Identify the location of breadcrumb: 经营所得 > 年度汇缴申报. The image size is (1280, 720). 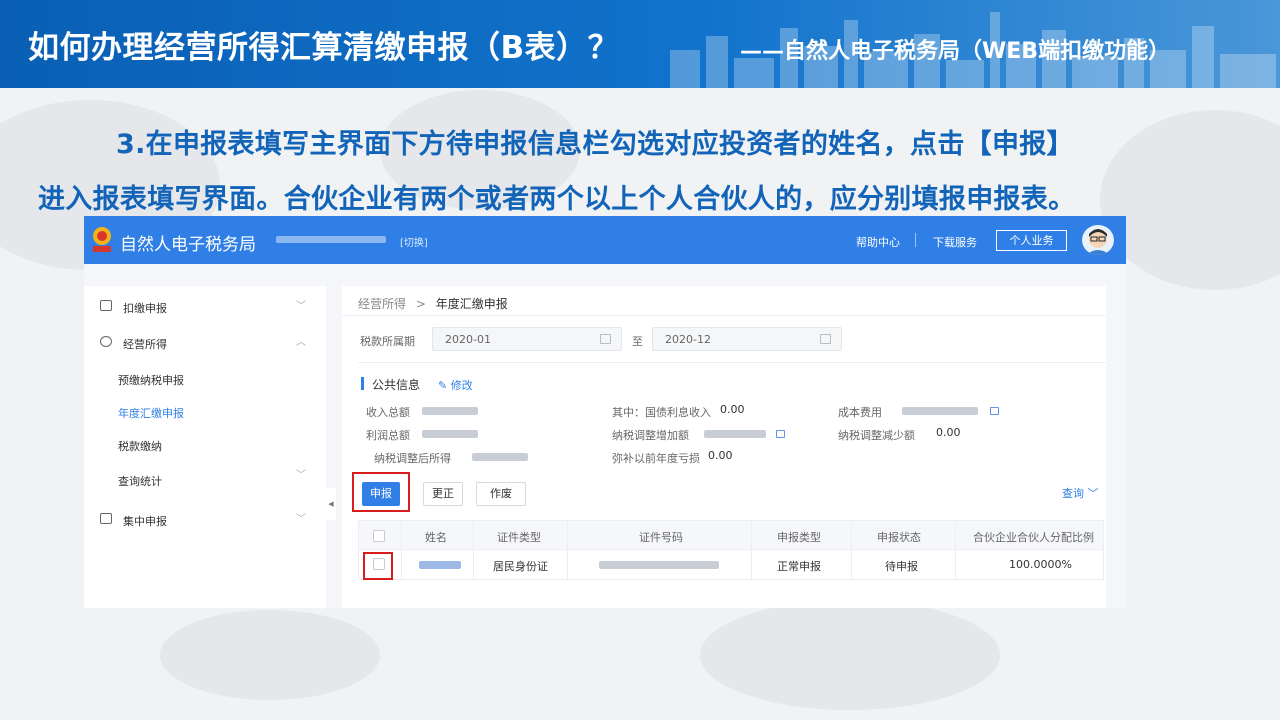
(433, 303).